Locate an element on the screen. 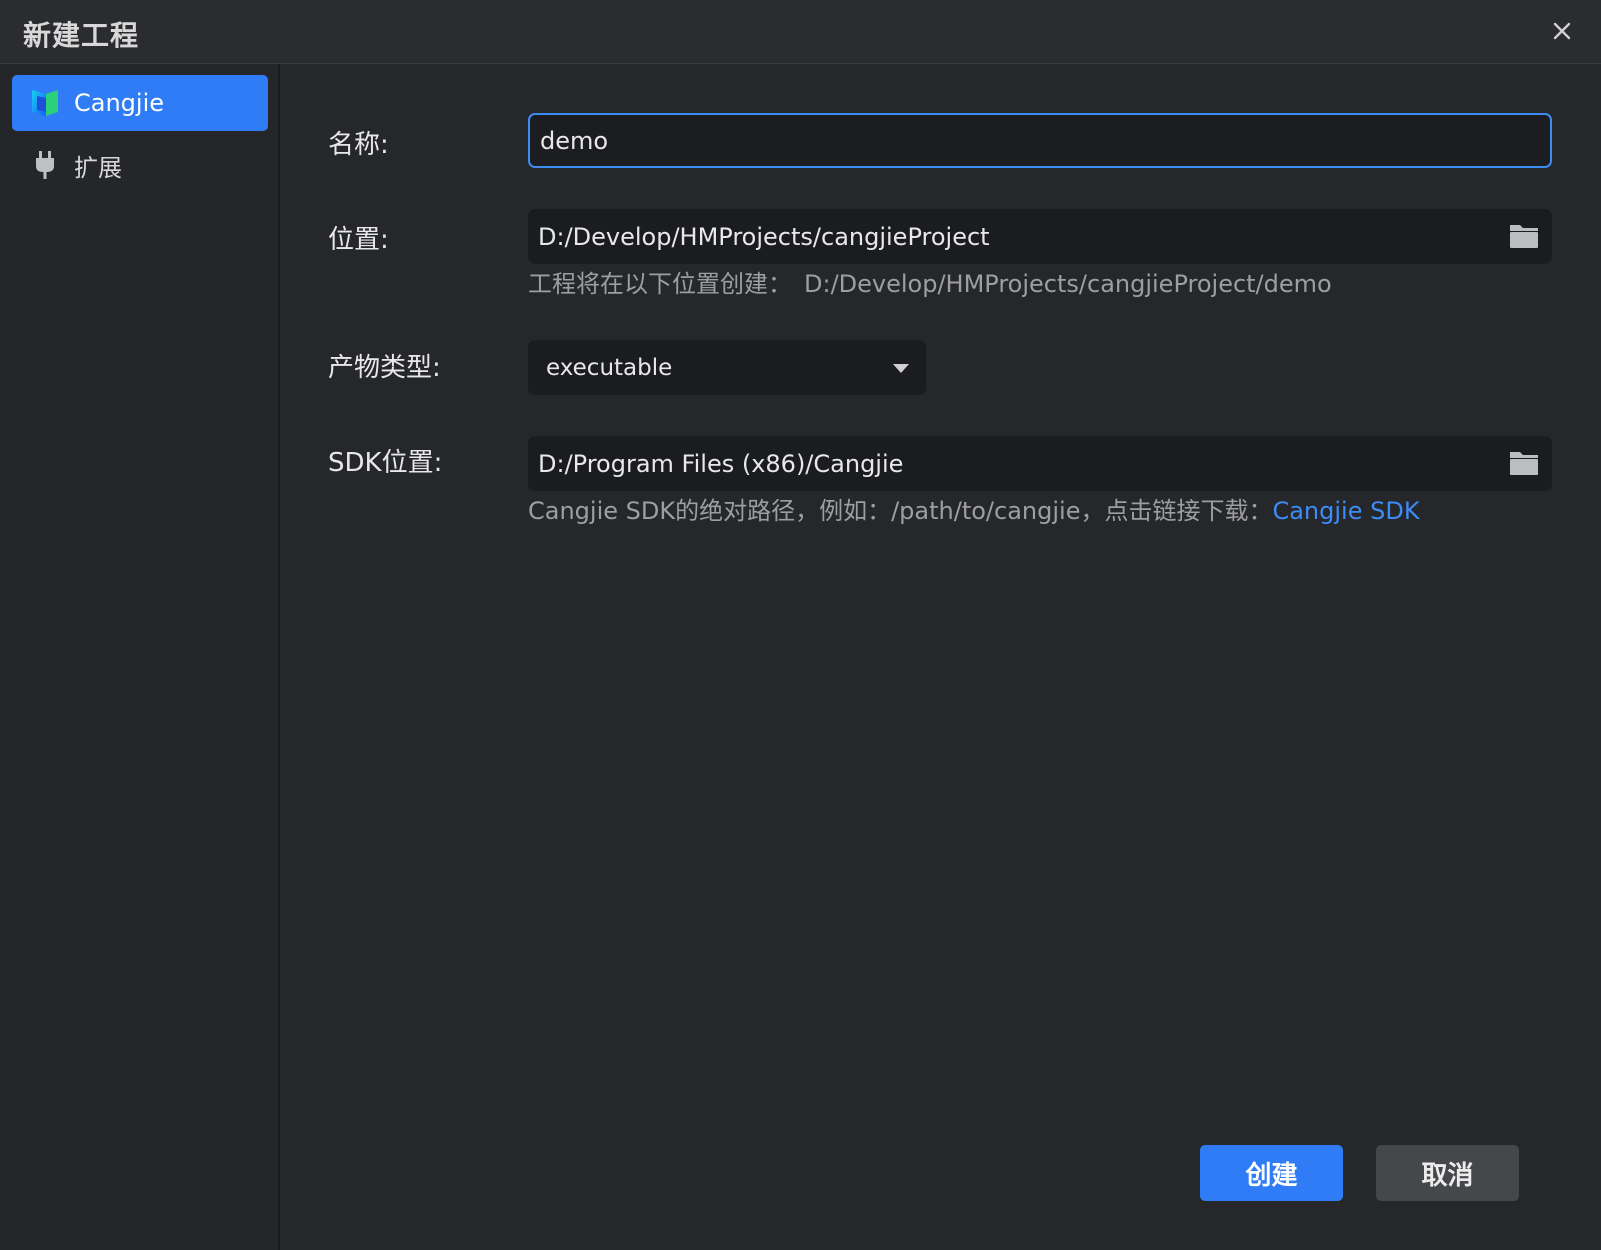  sdk-location-field: D:/Program Files (x86)/Cangjie is located at coordinates (1040, 463).